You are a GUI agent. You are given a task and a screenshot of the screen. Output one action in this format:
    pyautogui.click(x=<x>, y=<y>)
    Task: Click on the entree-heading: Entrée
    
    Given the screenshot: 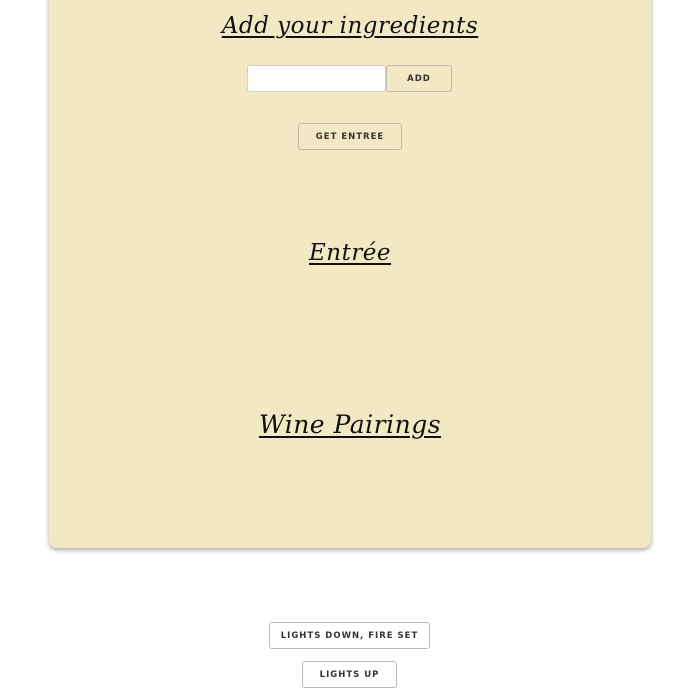 What is the action you would take?
    pyautogui.click(x=350, y=253)
    